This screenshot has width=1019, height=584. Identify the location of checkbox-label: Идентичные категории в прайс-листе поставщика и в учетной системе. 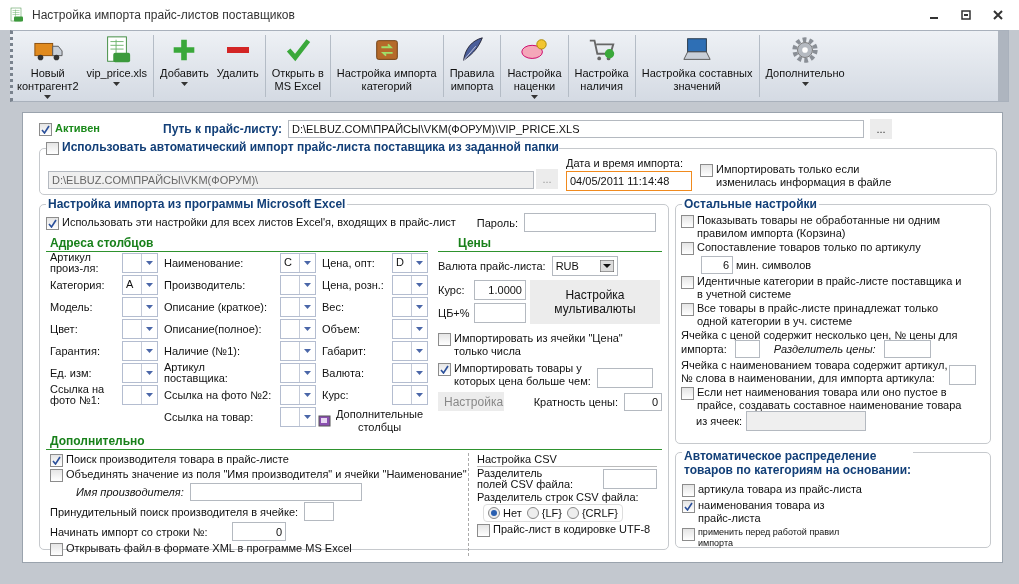
(829, 288).